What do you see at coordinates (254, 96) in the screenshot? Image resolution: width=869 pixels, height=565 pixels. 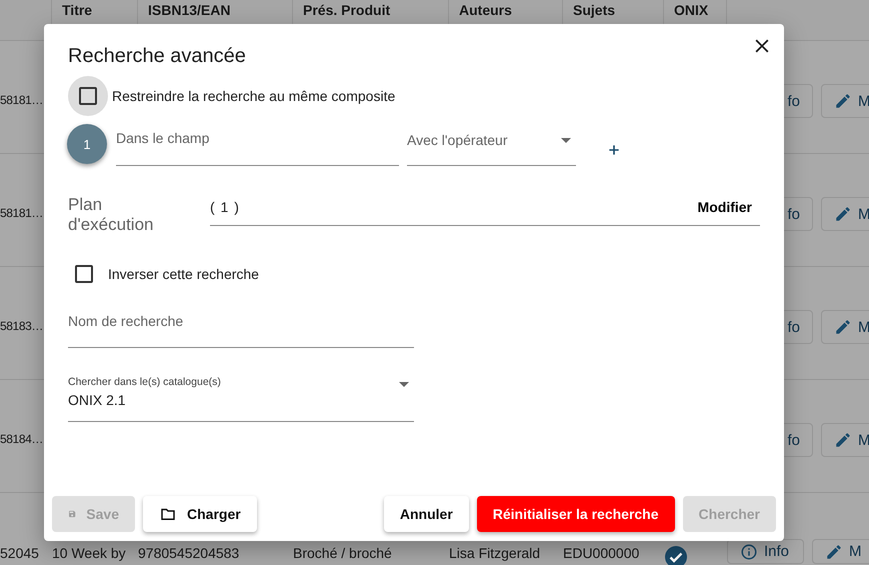 I see `checkbox-label: Restreindre la recherche au même composite` at bounding box center [254, 96].